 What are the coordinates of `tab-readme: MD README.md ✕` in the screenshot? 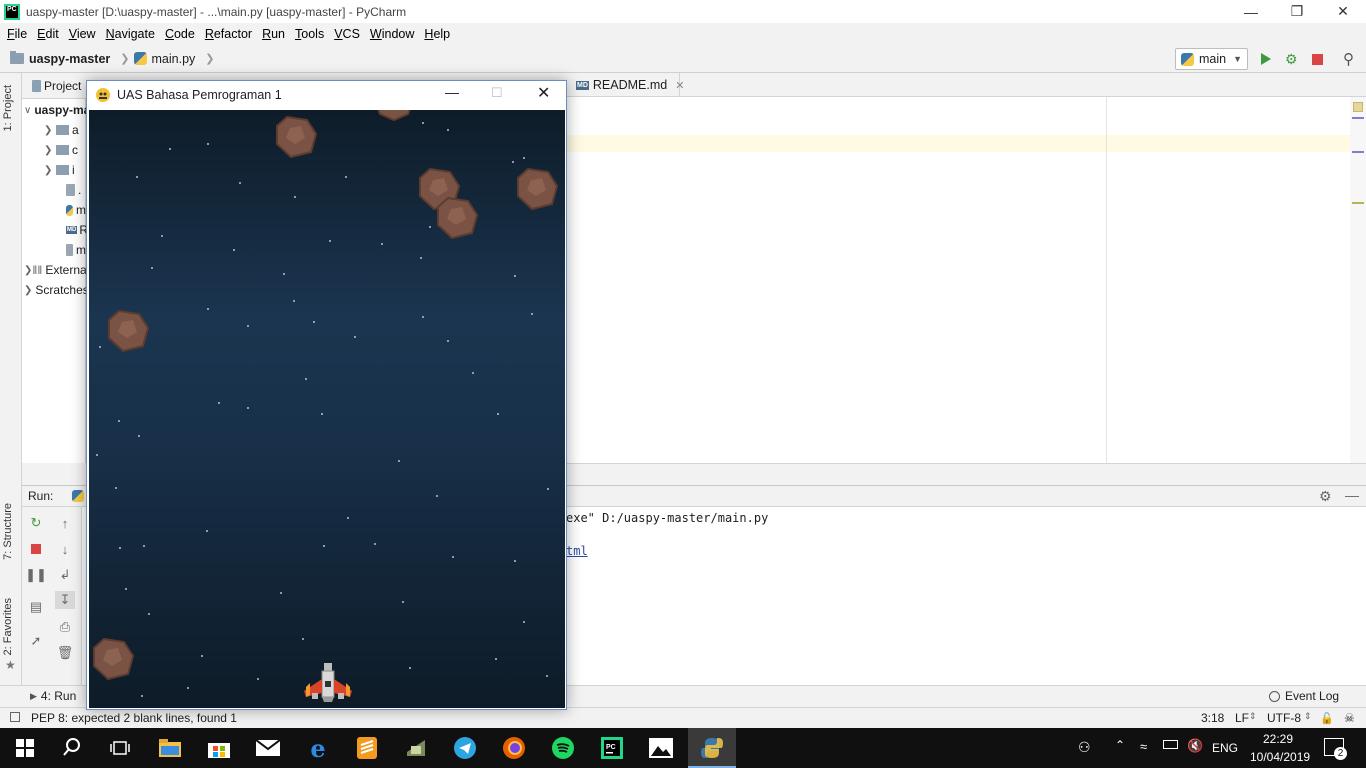 It's located at (626, 85).